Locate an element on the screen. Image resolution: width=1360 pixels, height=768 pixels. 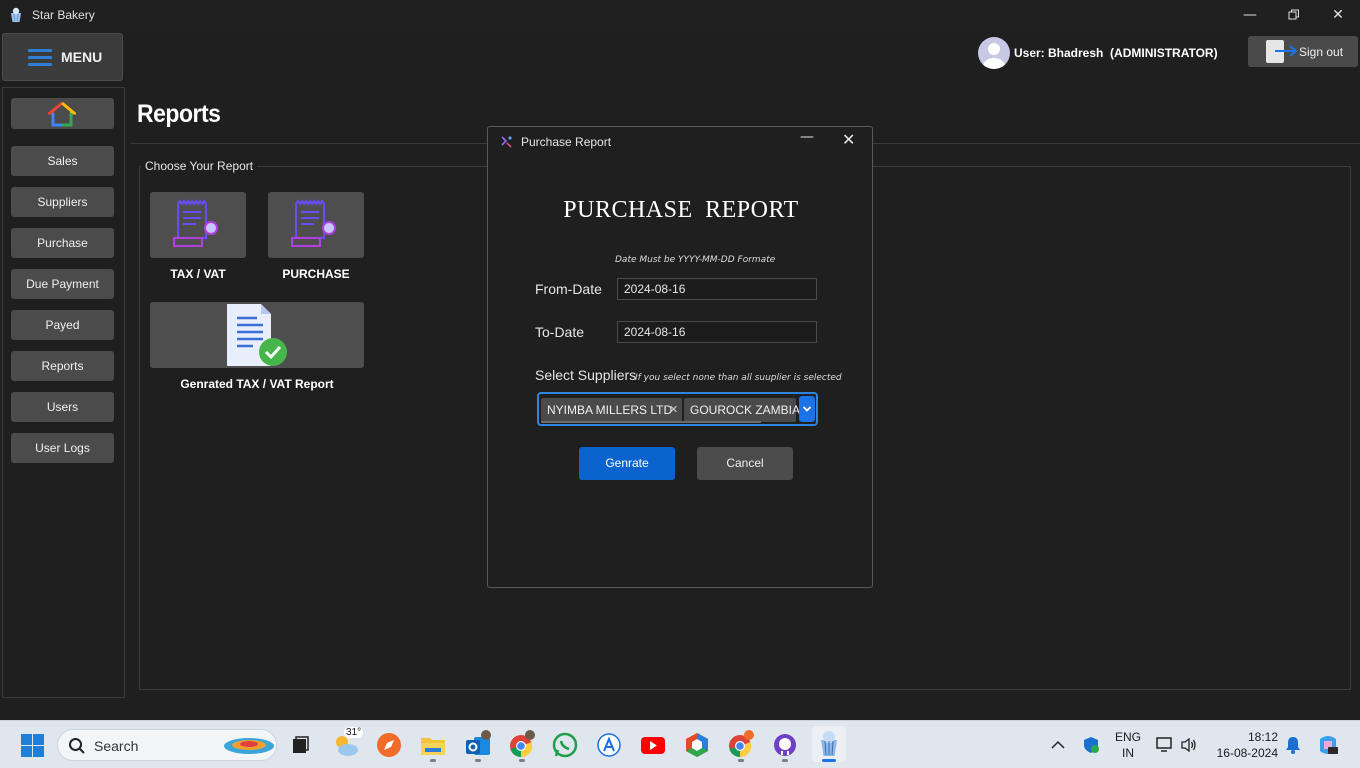
home-button is located at coordinates (62, 113).